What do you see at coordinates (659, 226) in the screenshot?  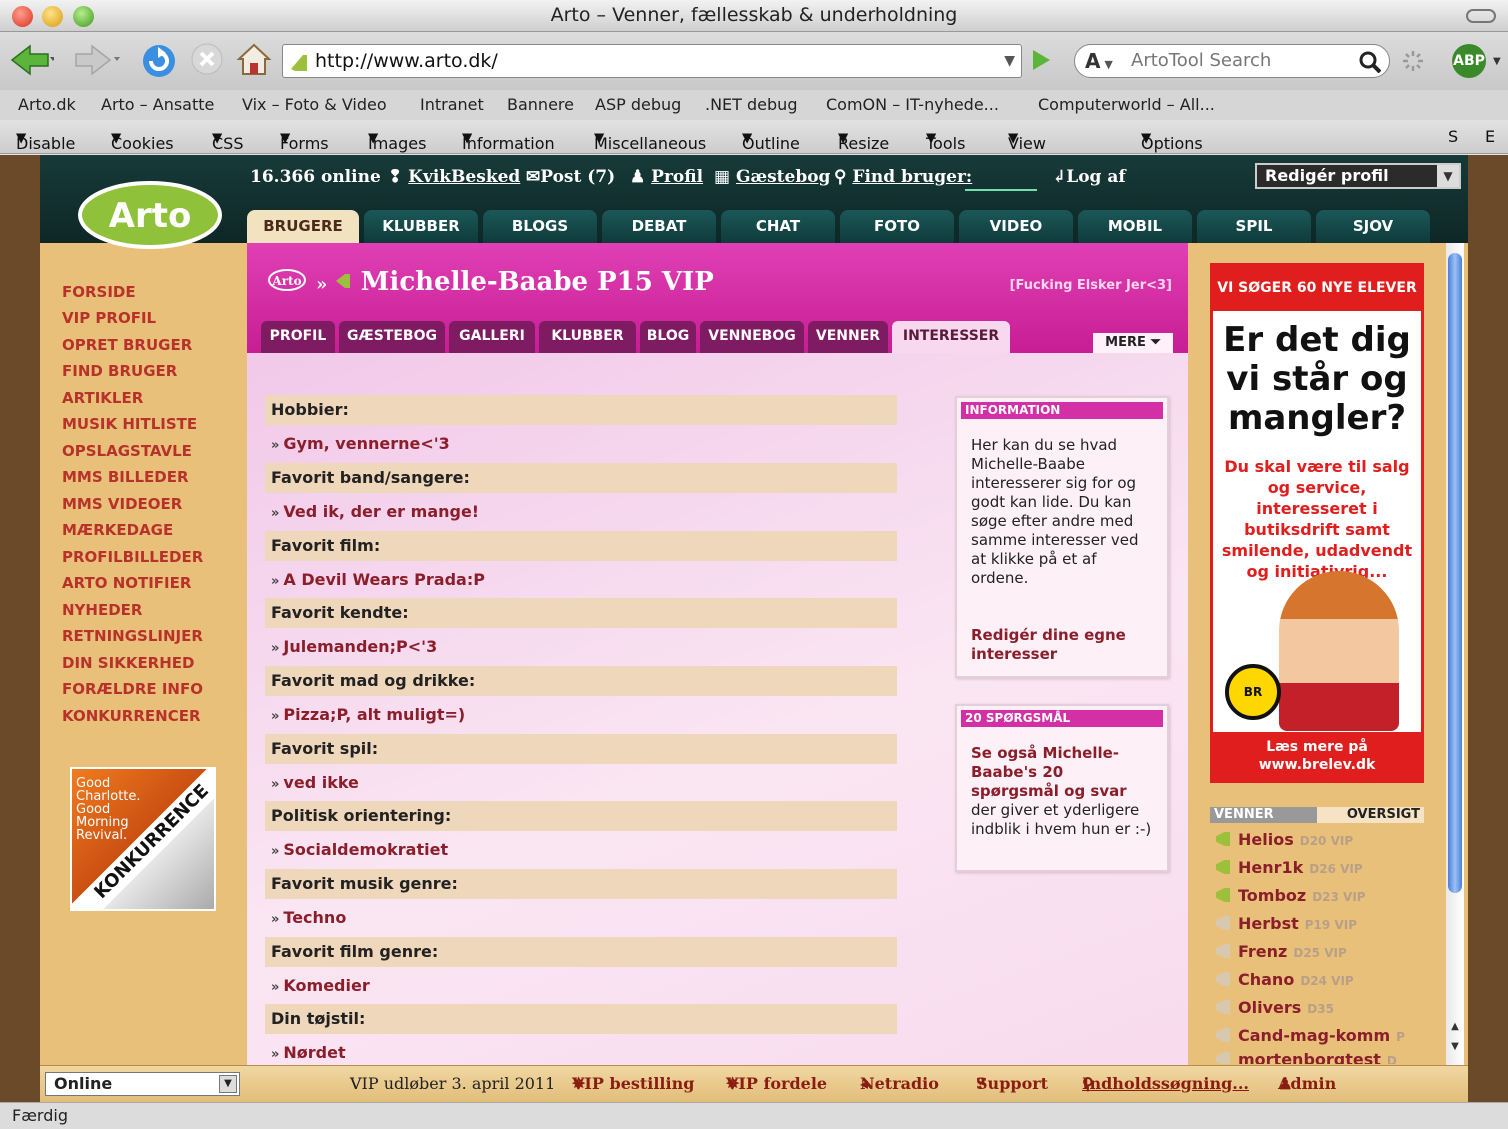 I see `tab-debat: DEBAT` at bounding box center [659, 226].